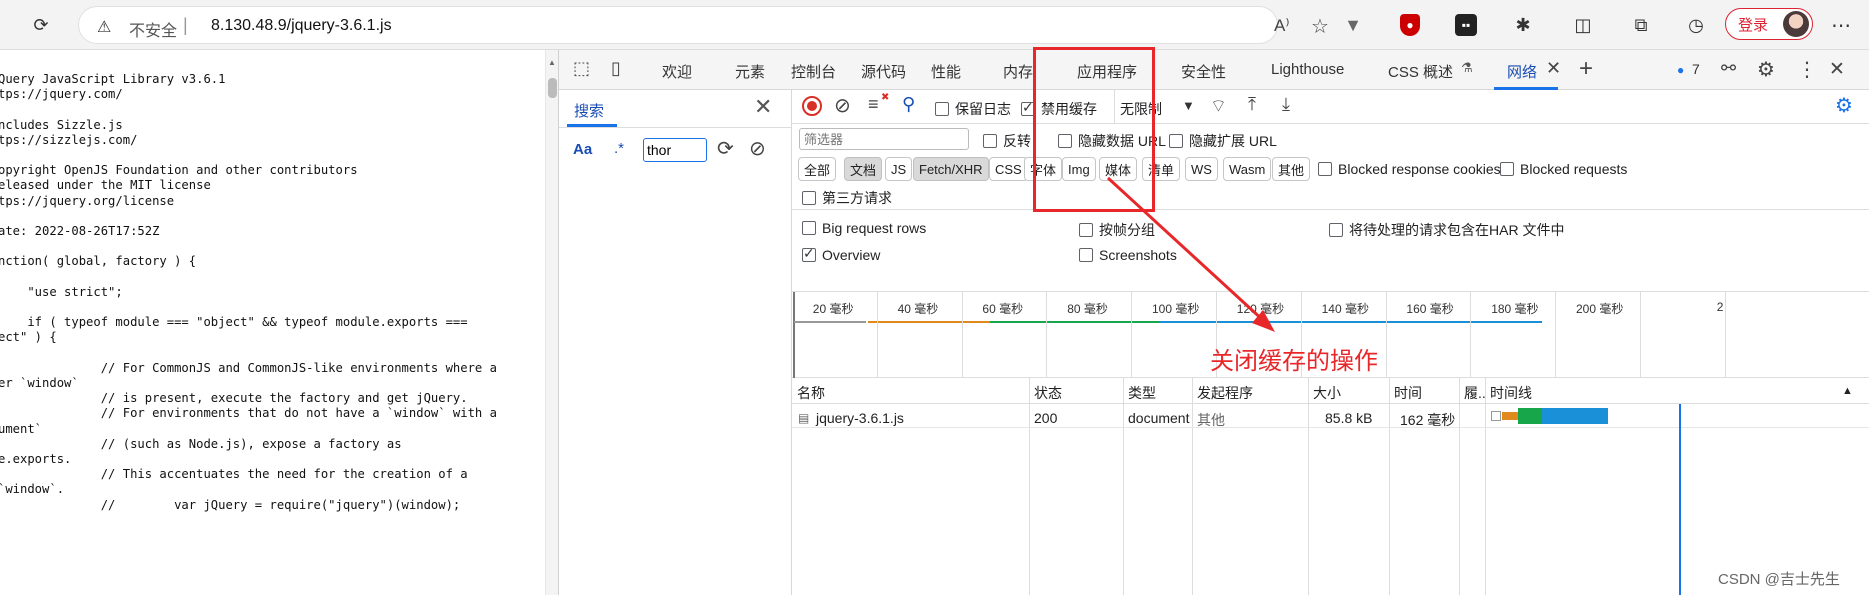 The image size is (1869, 595). What do you see at coordinates (1420, 71) in the screenshot?
I see `tab-css-overview: CSS 概述` at bounding box center [1420, 71].